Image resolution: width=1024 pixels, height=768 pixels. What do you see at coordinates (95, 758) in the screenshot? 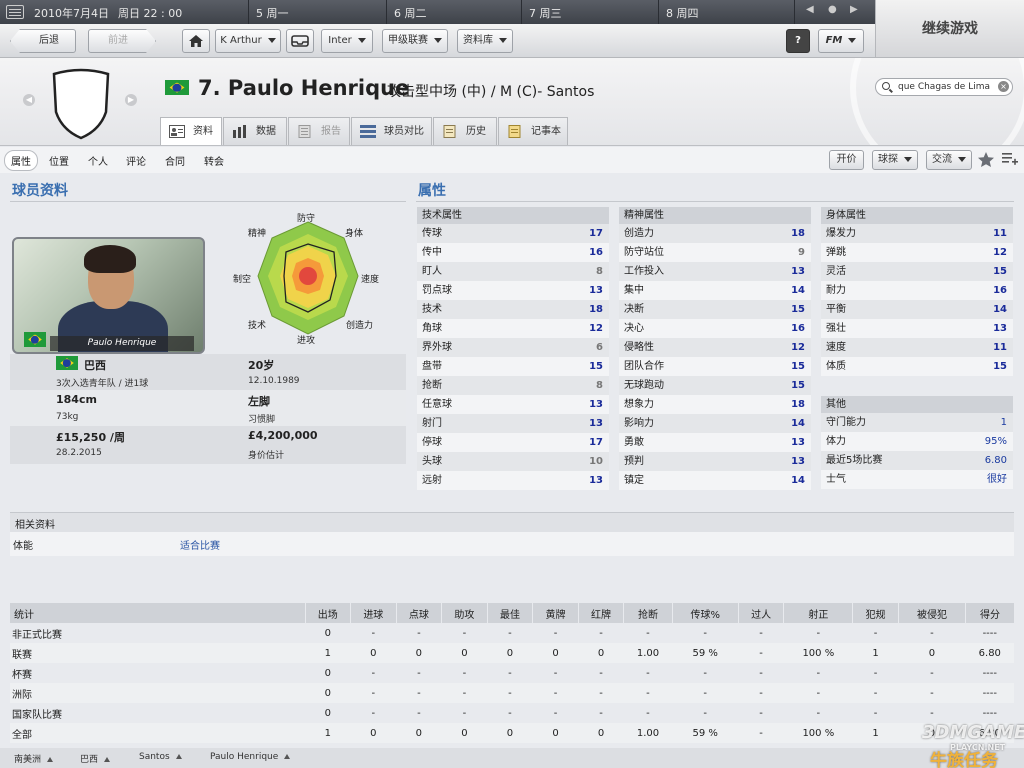
I see `breadcrumb-nation: 巴西` at bounding box center [95, 758].